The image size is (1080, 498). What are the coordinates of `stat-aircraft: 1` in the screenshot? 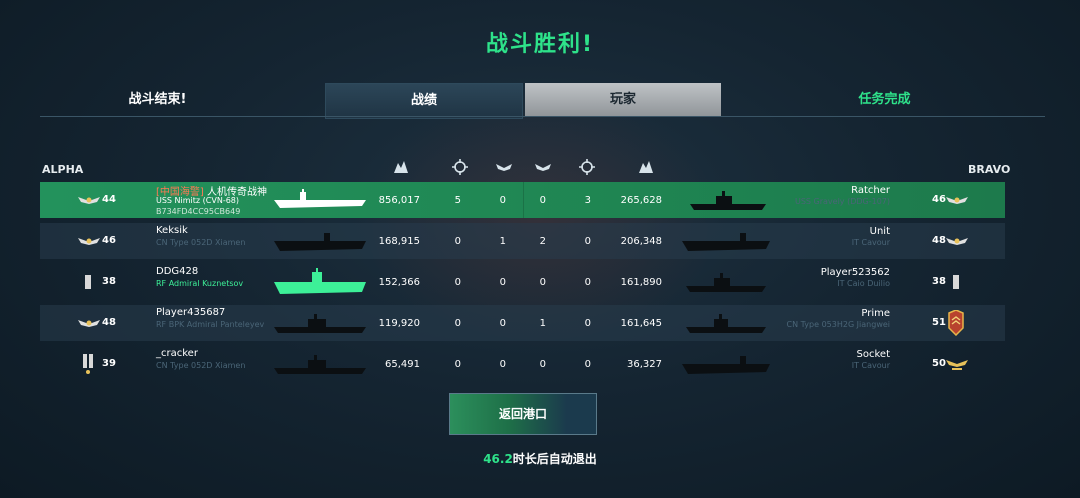 It's located at (502, 241).